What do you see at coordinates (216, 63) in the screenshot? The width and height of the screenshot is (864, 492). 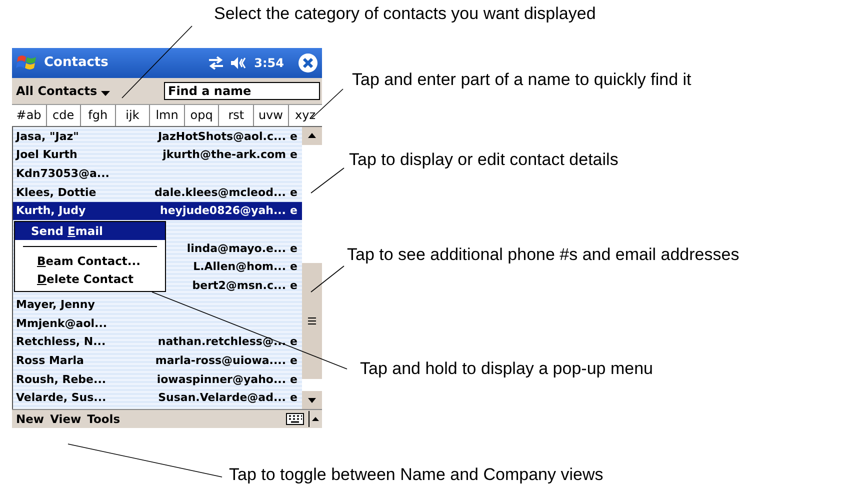 I see `connectivity-icon` at bounding box center [216, 63].